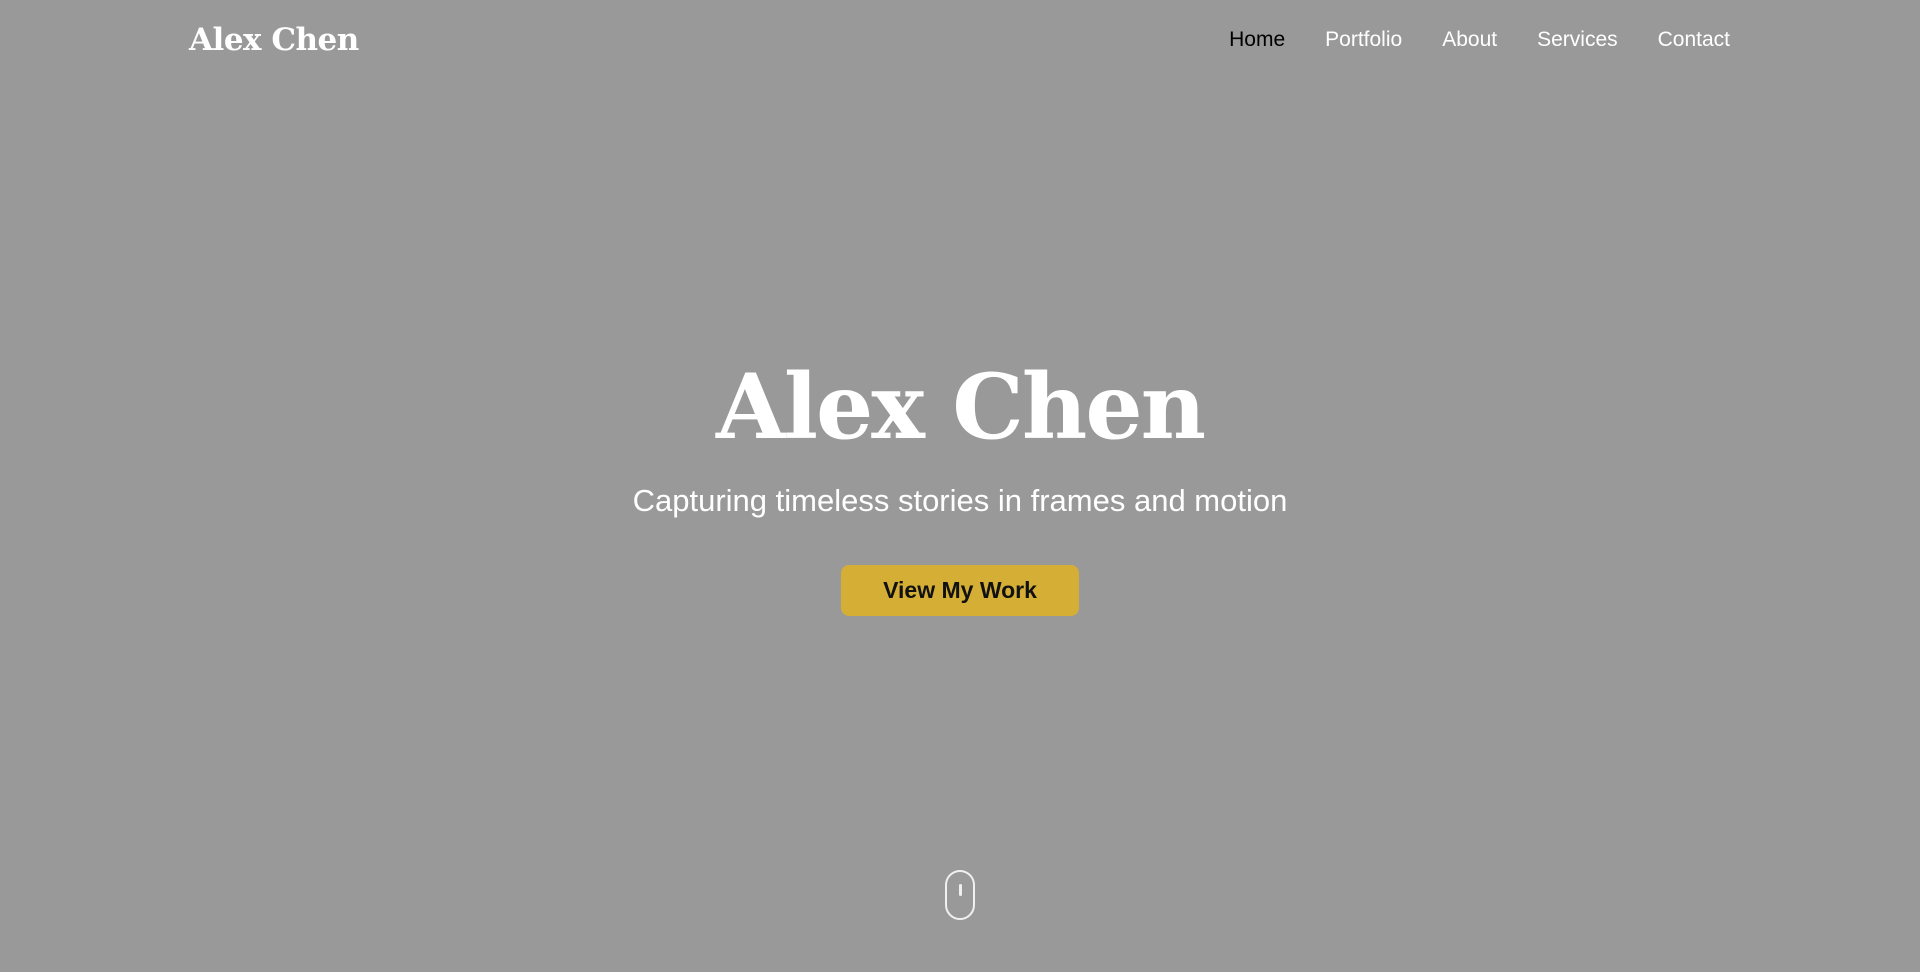 The width and height of the screenshot is (1920, 972). What do you see at coordinates (1363, 40) in the screenshot?
I see `nav-item-portfolio: Portfolio` at bounding box center [1363, 40].